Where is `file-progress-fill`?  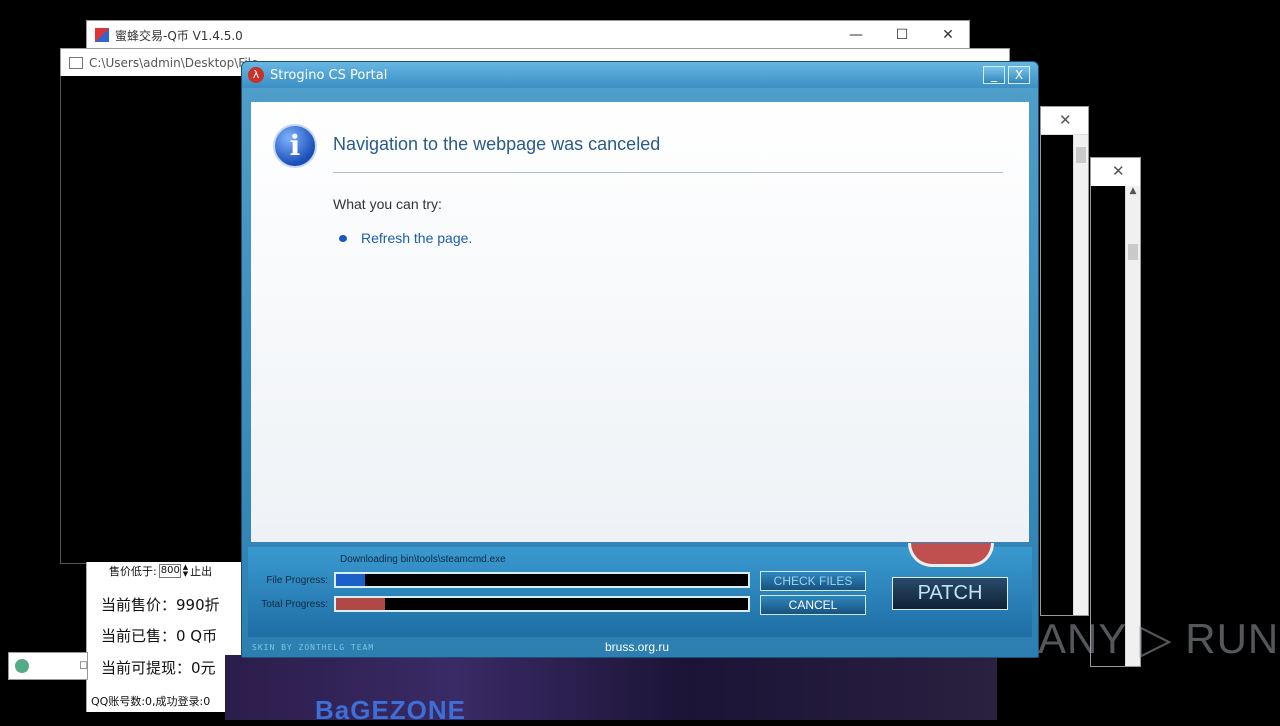 file-progress-fill is located at coordinates (350, 580).